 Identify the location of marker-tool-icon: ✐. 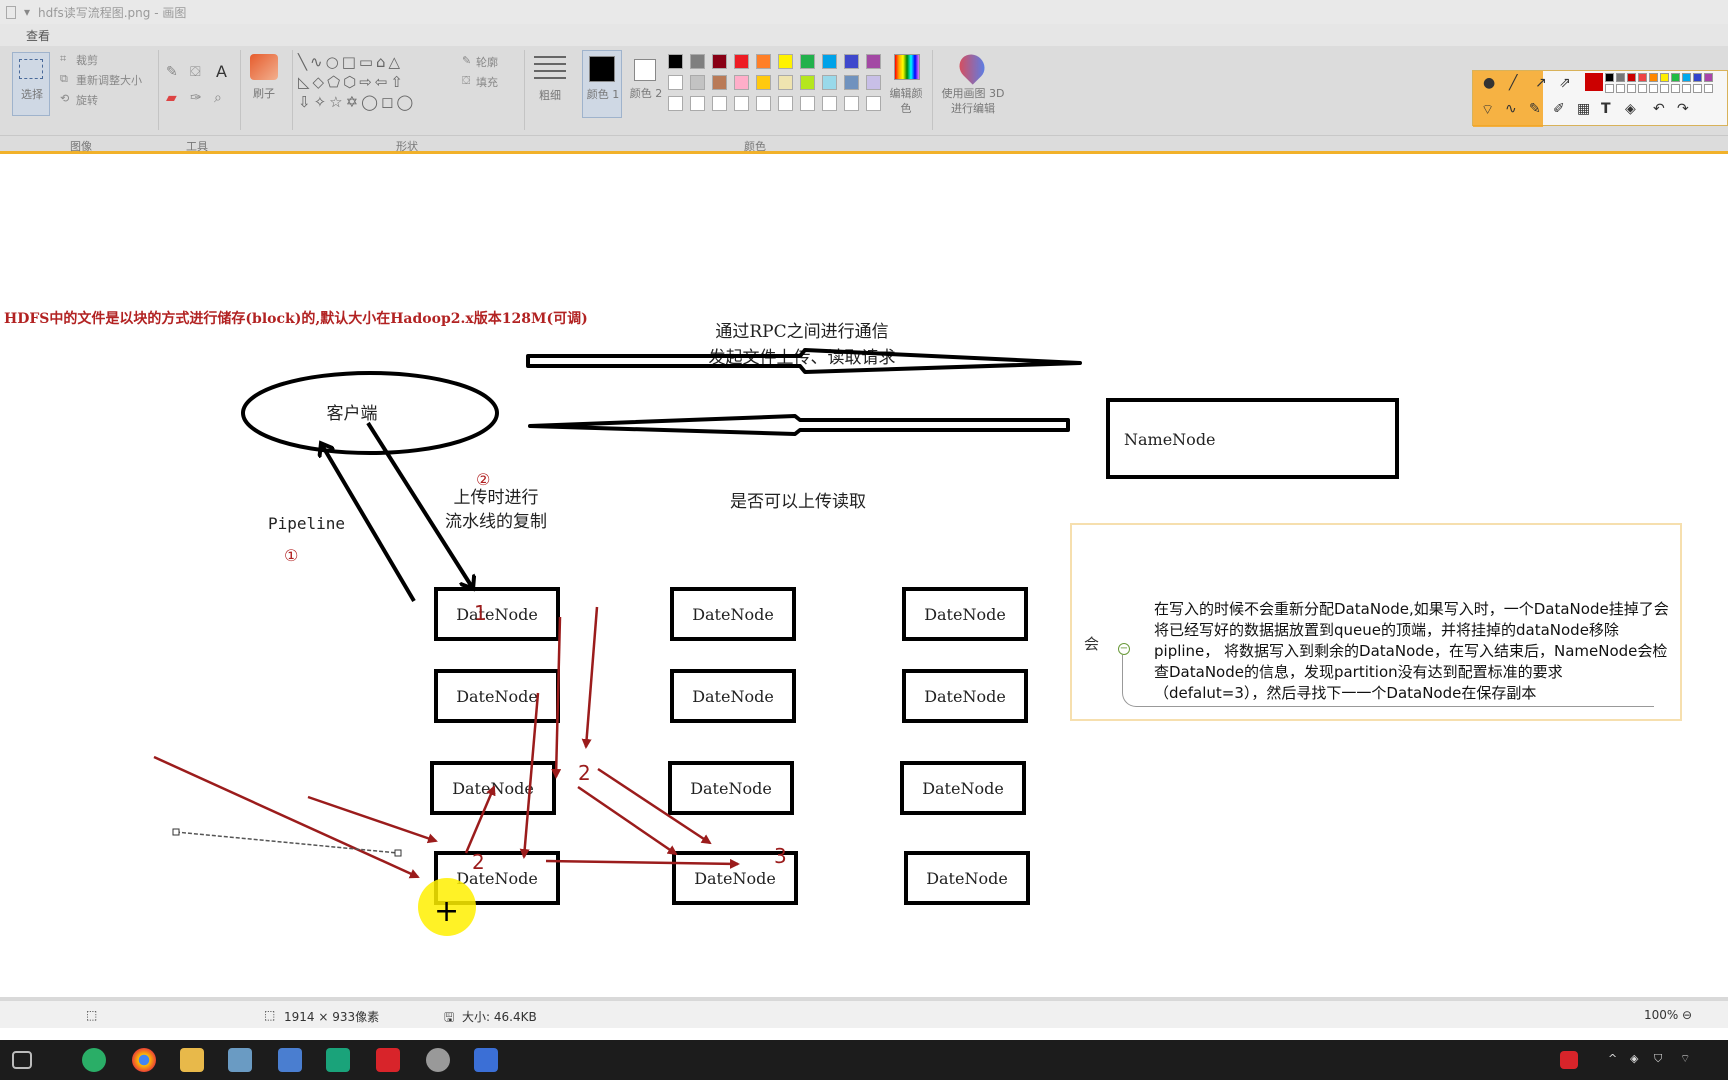
(1559, 109).